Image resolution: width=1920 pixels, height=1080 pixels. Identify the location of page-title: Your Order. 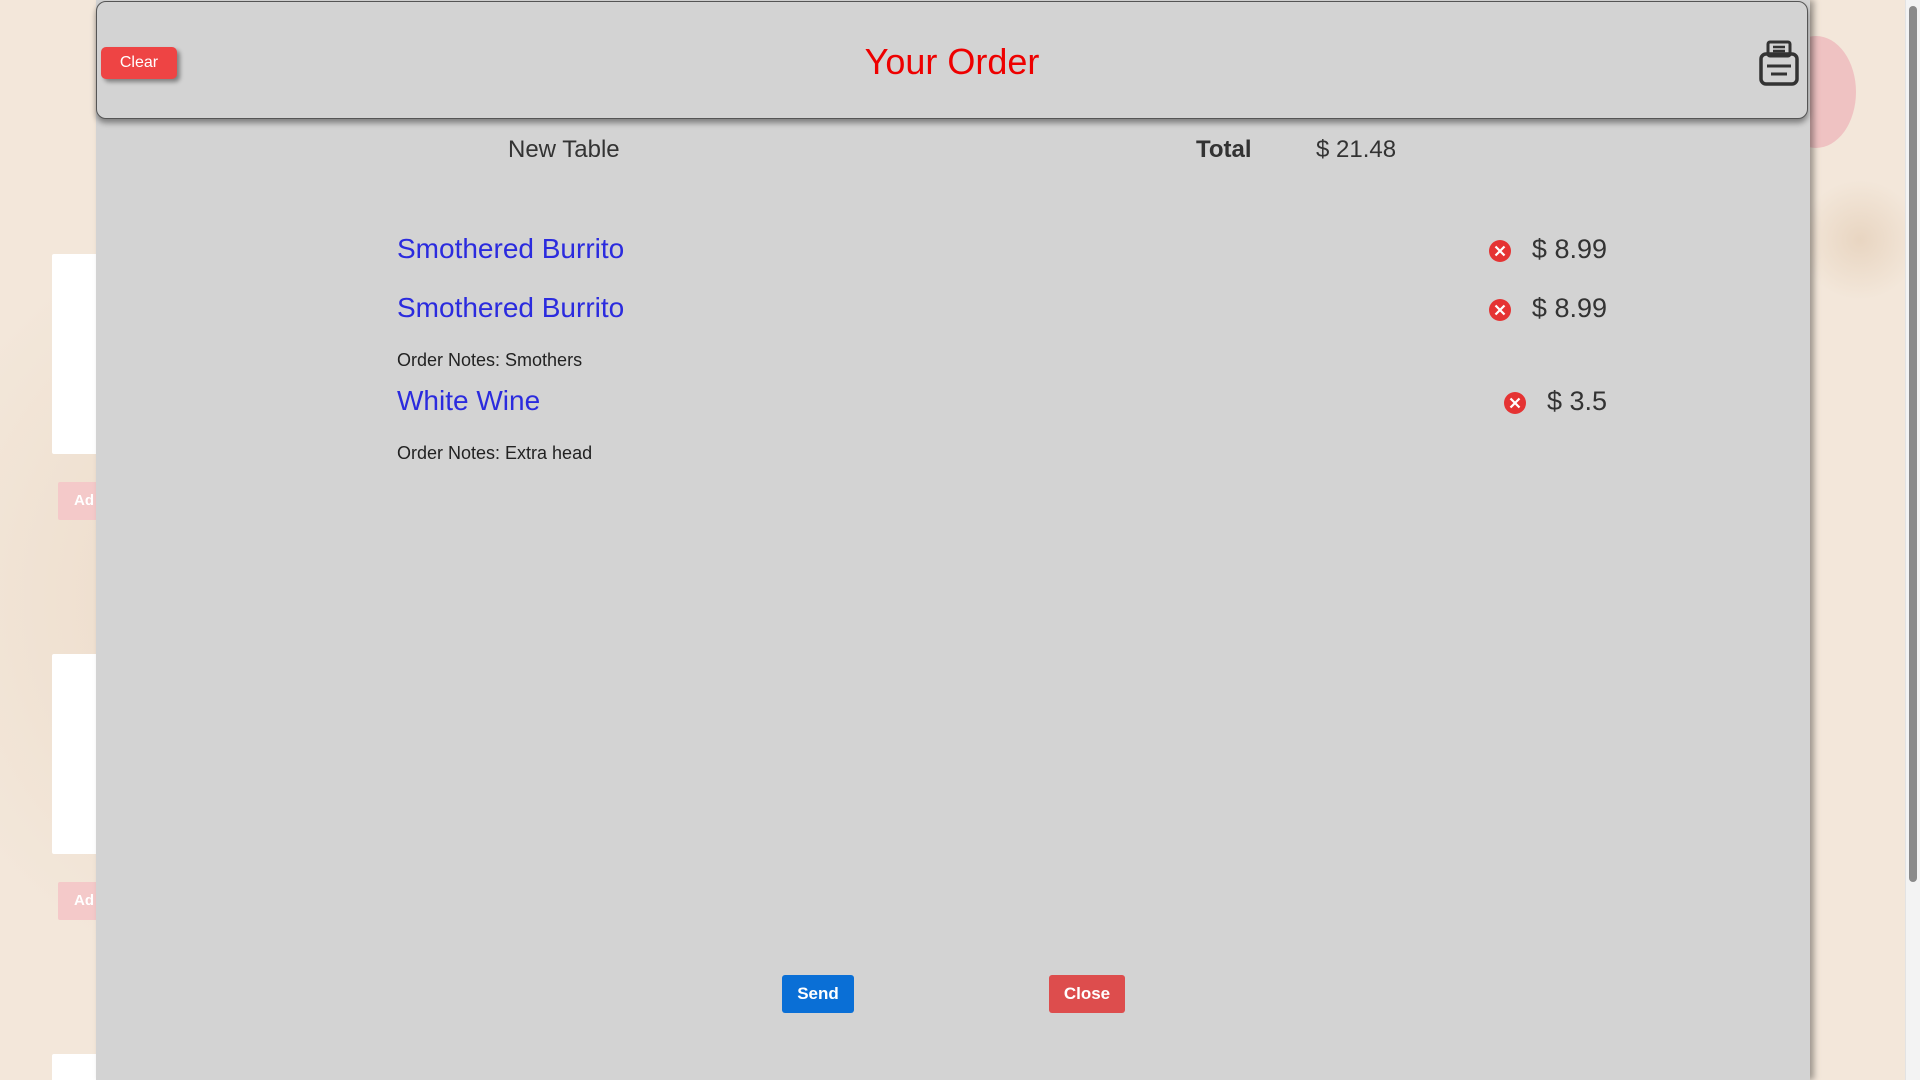
(952, 61).